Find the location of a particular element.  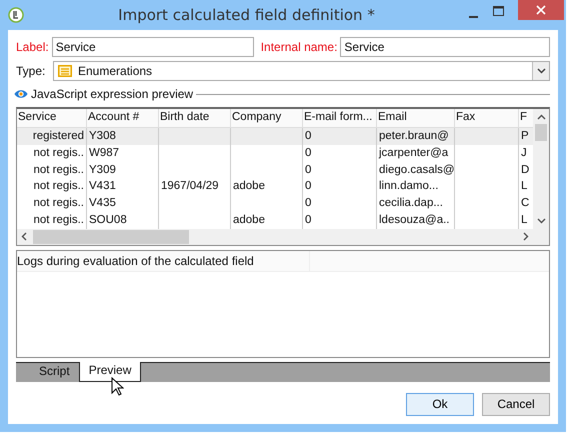

app-icon is located at coordinates (16, 15).